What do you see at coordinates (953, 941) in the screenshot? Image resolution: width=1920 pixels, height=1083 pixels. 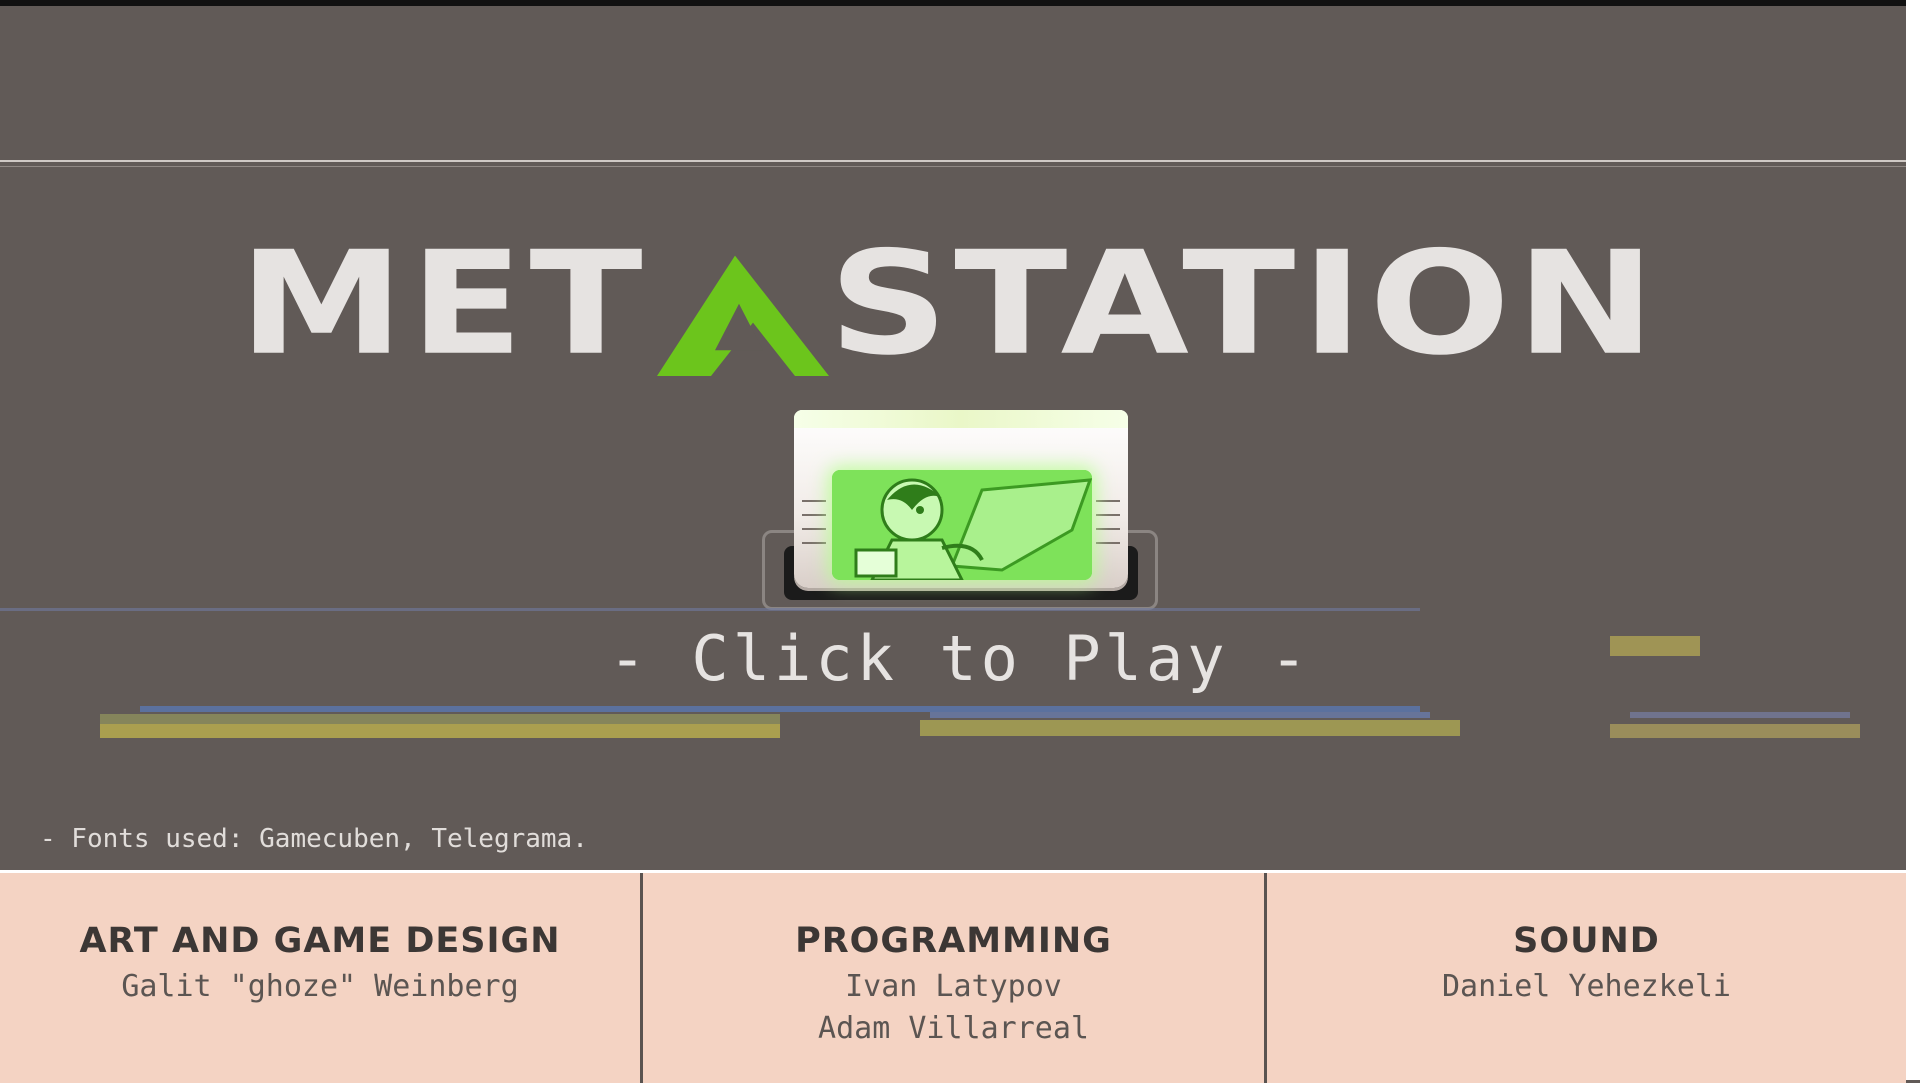 I see `credit-heading: PROGRAMMING` at bounding box center [953, 941].